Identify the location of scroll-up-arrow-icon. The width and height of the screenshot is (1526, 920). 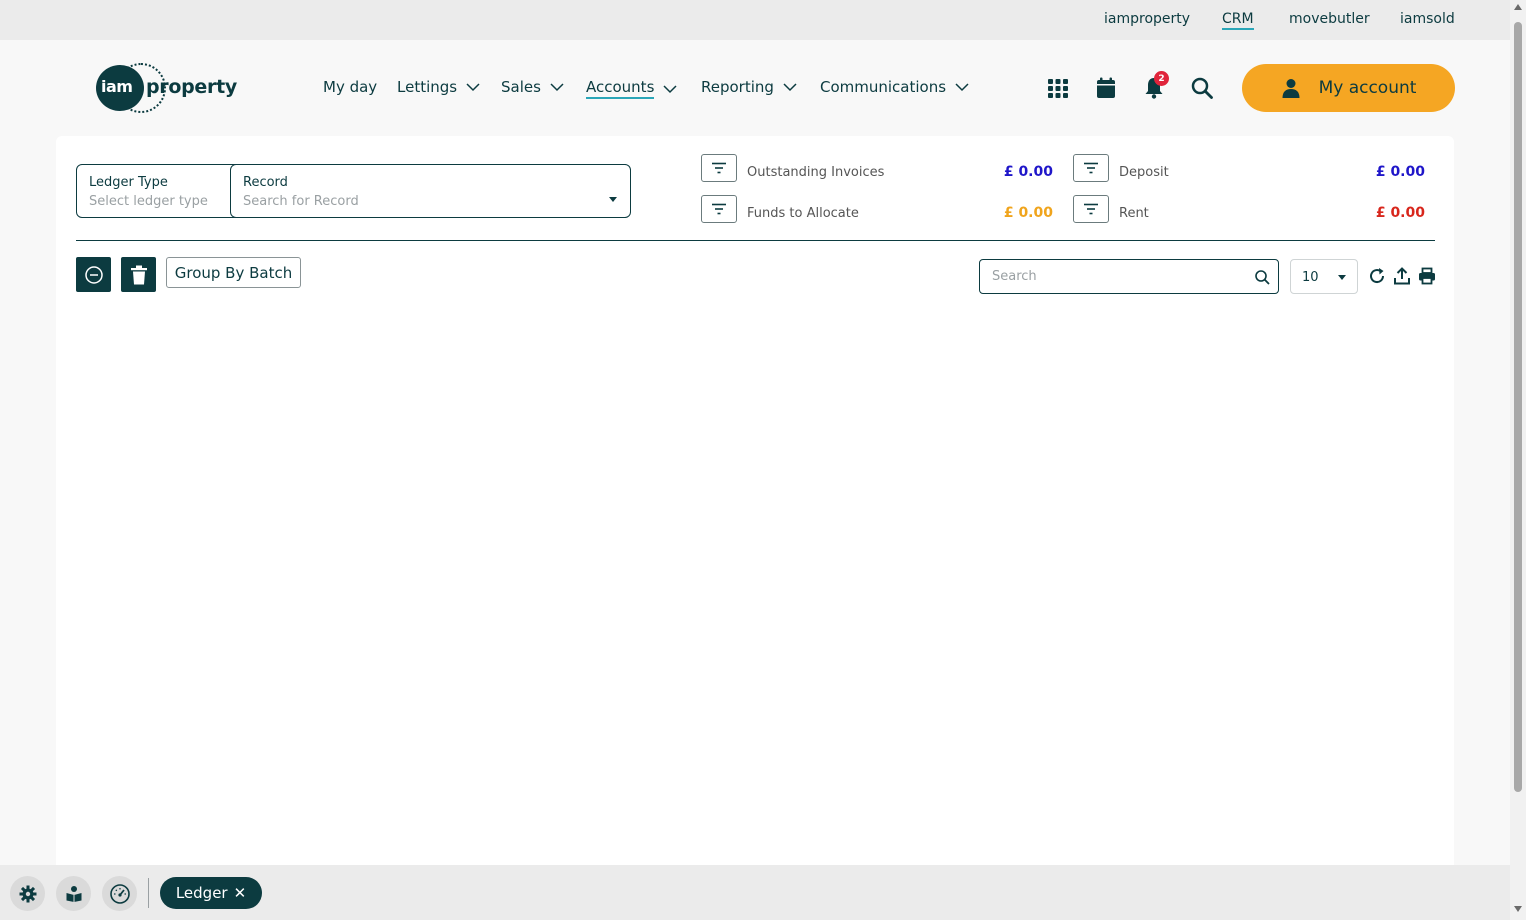
(1518, 7).